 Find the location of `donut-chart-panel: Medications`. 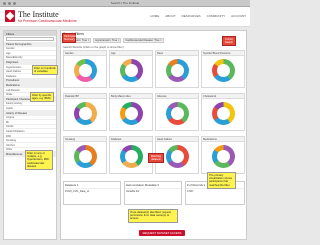

donut-chart-panel: Medications is located at coordinates (223, 155).